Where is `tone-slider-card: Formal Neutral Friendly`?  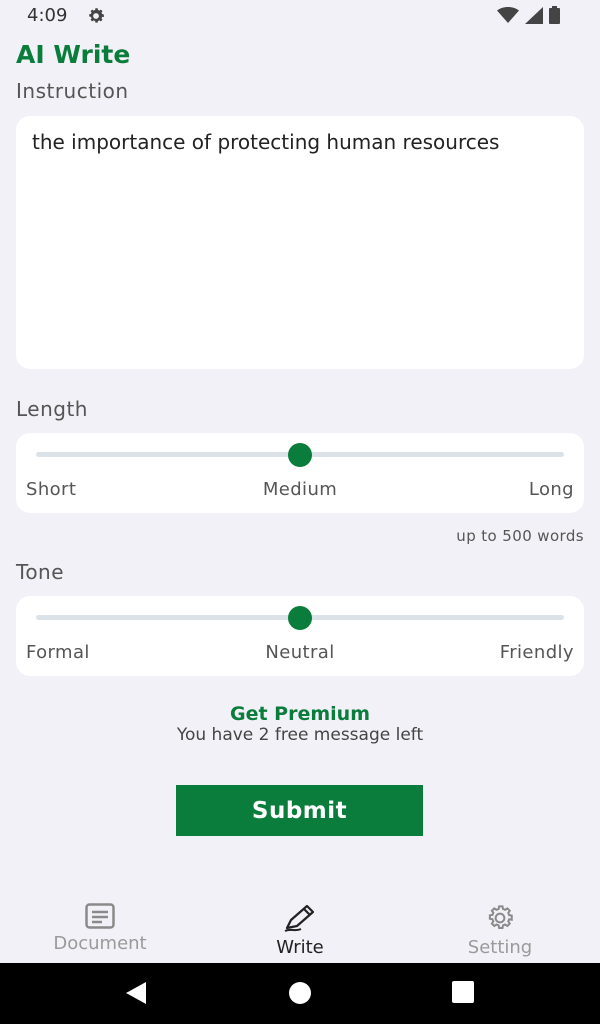
tone-slider-card: Formal Neutral Friendly is located at coordinates (300, 636).